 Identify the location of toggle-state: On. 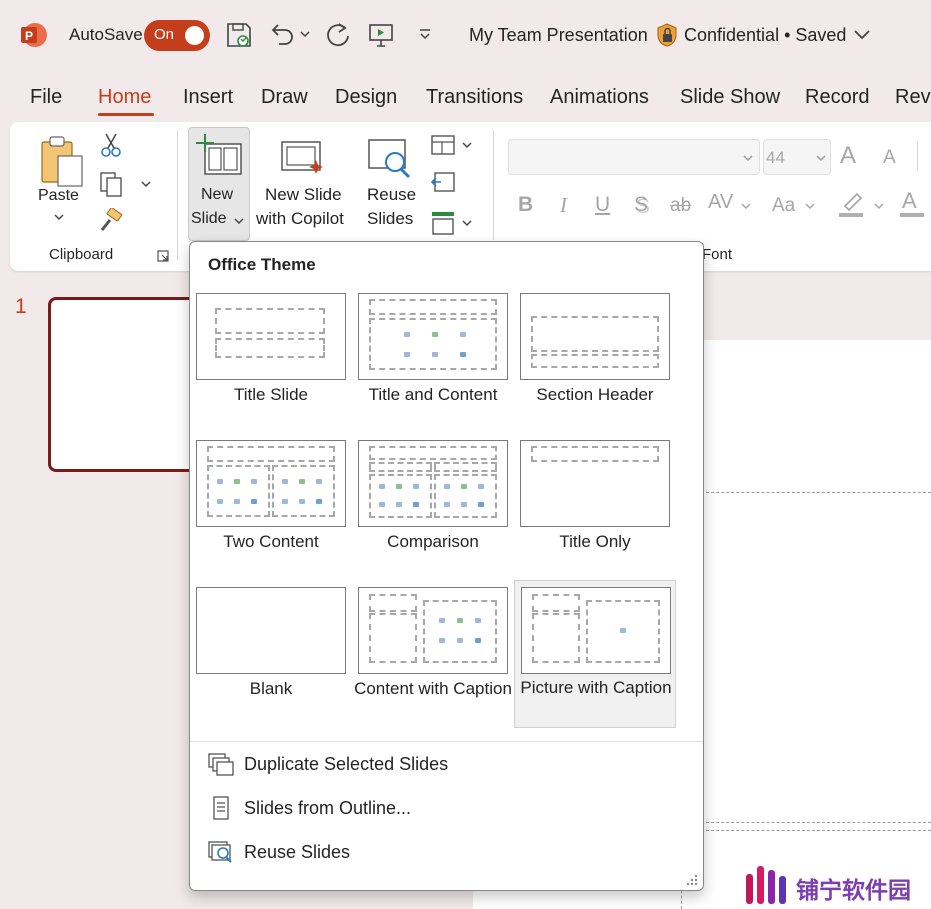
(164, 34).